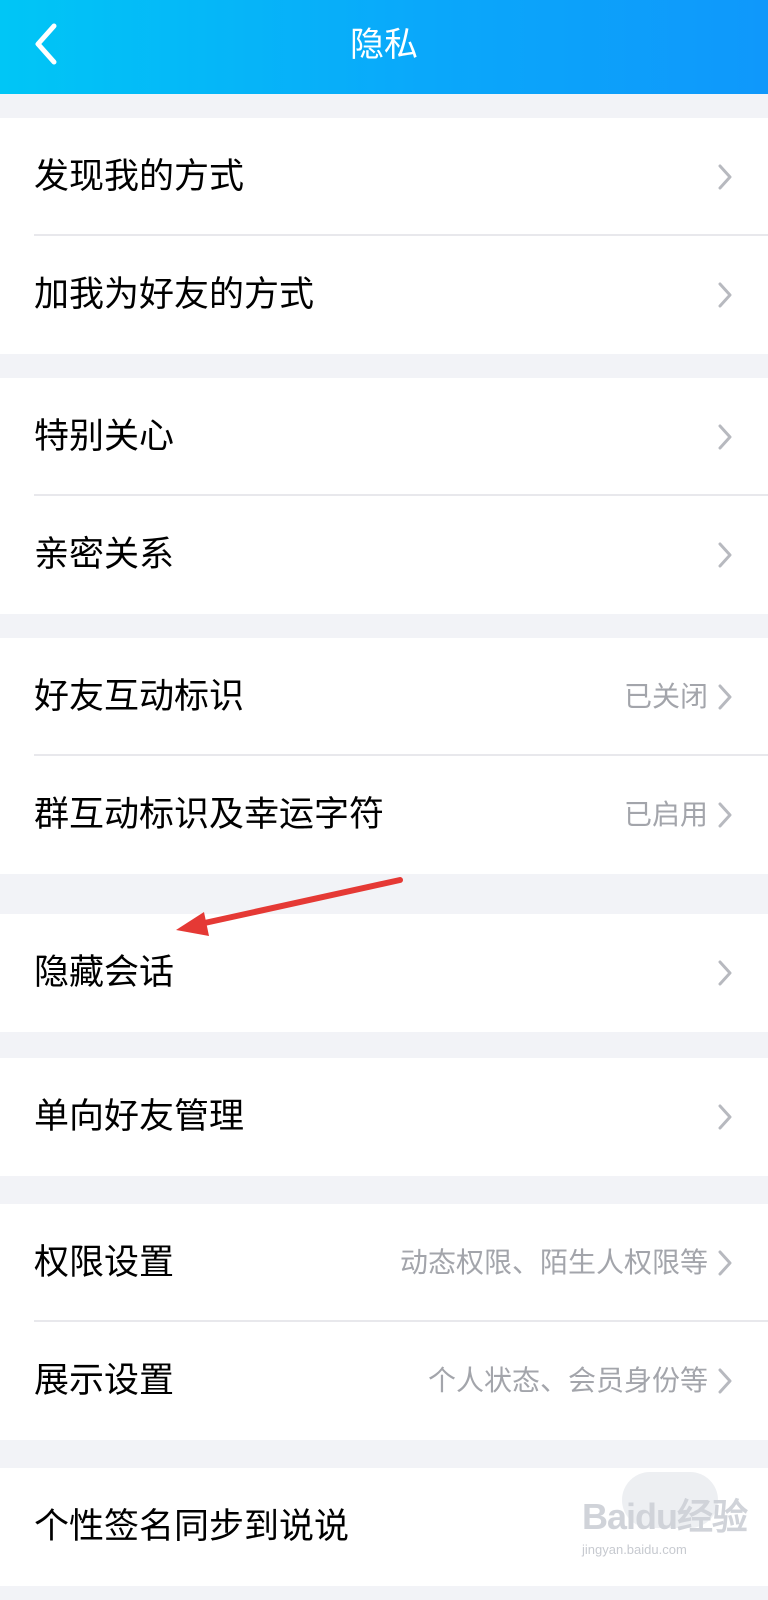  What do you see at coordinates (384, 1263) in the screenshot?
I see `setting-permissions: 权限设置 动态权限、陌生人权限等` at bounding box center [384, 1263].